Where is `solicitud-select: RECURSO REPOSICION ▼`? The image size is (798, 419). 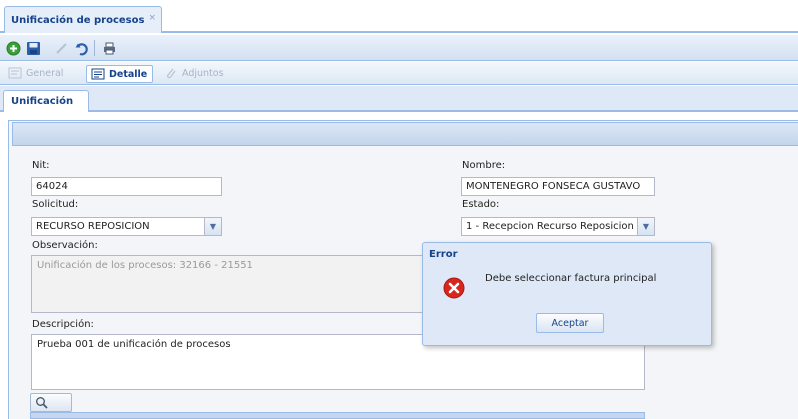 solicitud-select: RECURSO REPOSICION ▼ is located at coordinates (126, 226).